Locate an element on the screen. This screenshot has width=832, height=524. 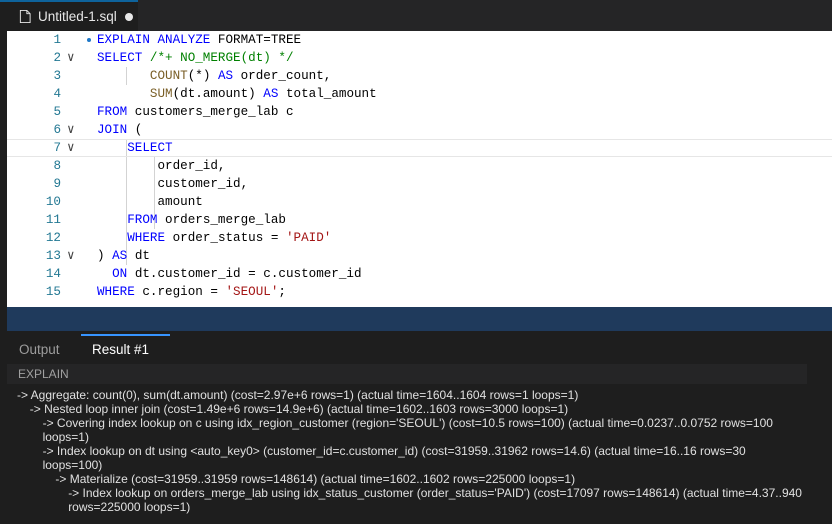
code-text: SELECT /*+ NO_MERGE(dt) */ is located at coordinates (195, 58).